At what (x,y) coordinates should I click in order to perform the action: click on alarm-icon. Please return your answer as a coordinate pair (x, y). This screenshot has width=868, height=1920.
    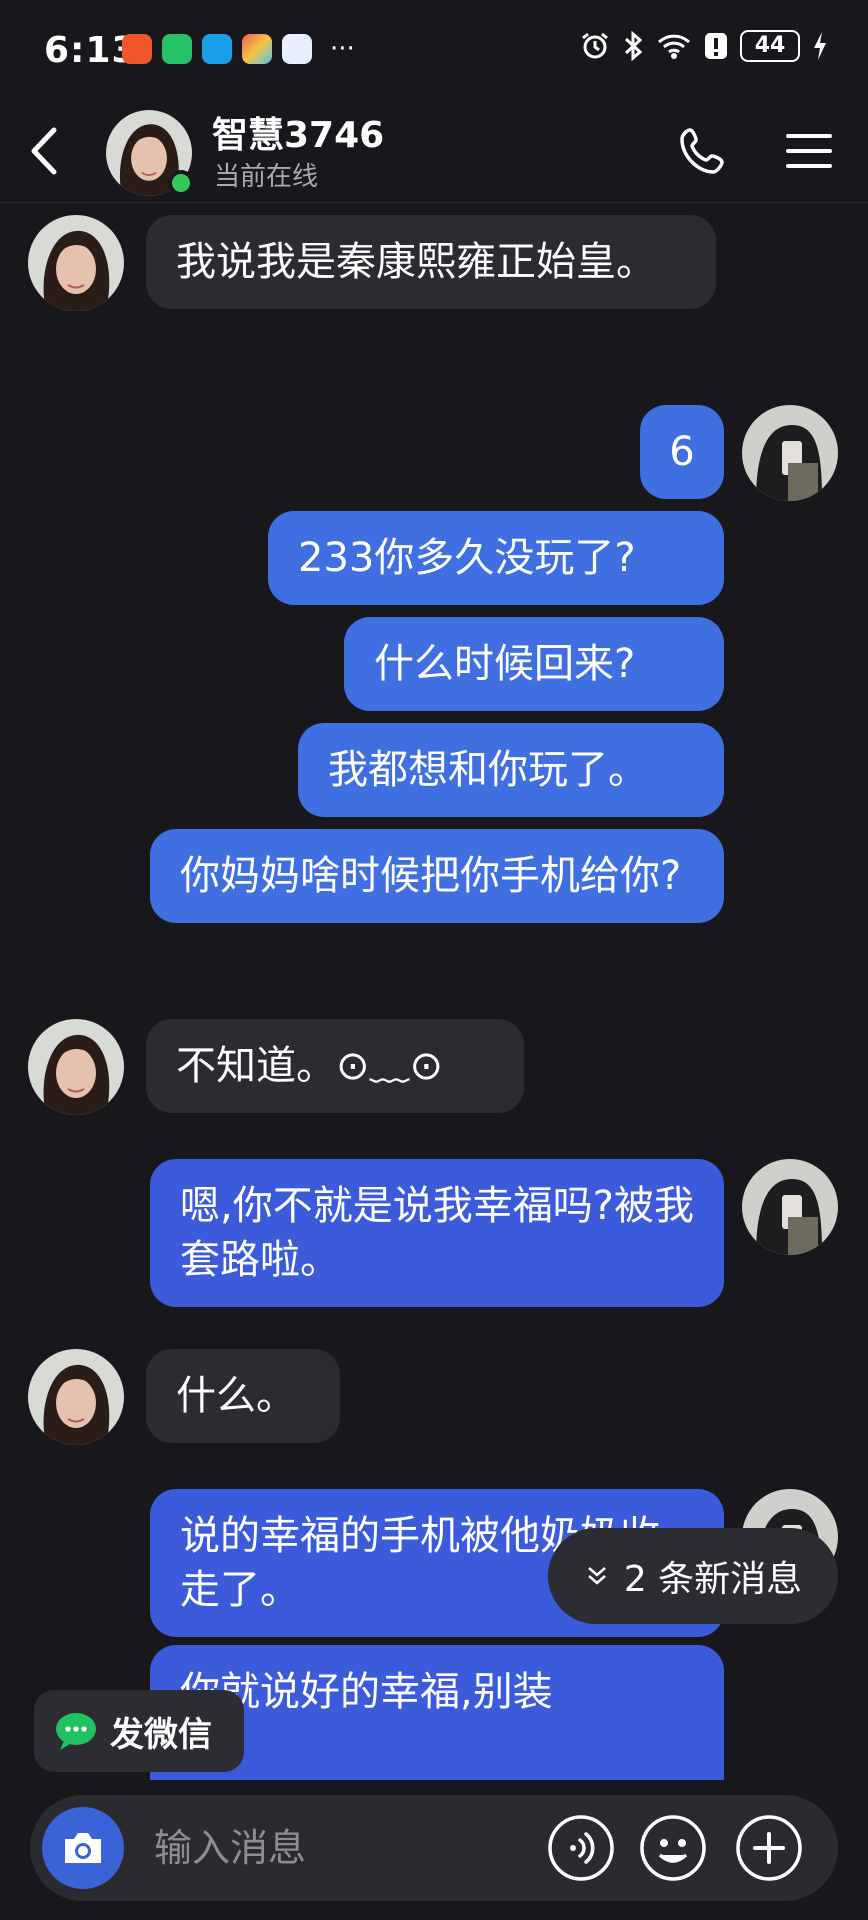
    Looking at the image, I should click on (595, 45).